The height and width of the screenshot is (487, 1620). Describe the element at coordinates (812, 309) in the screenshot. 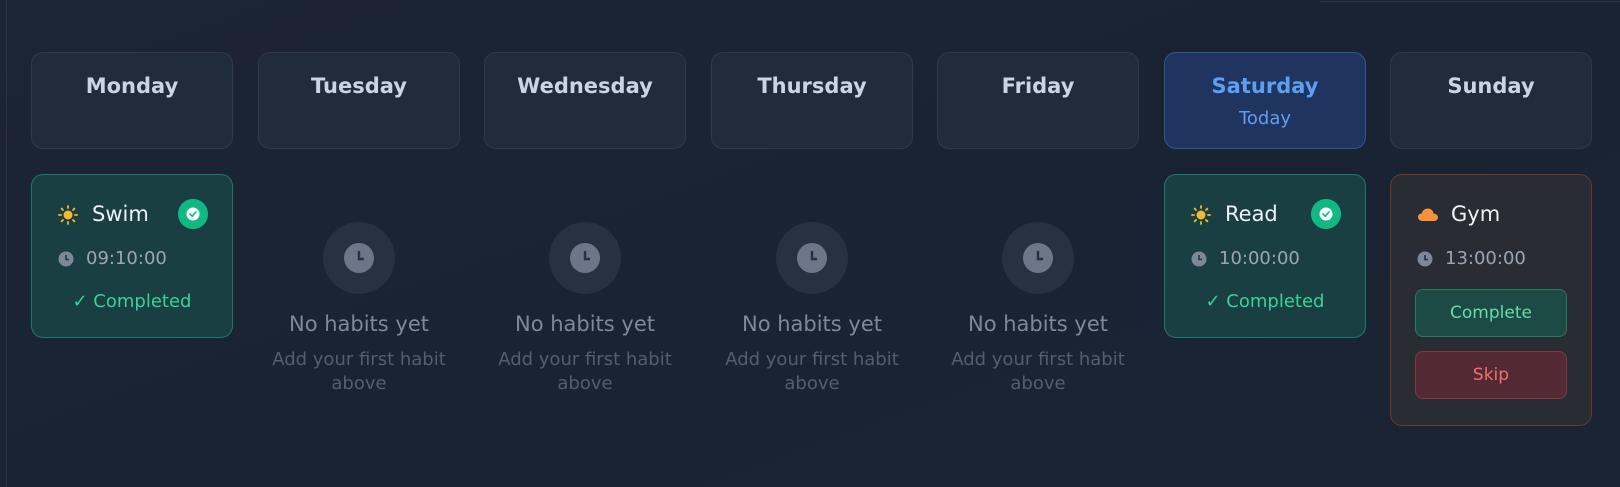

I see `empty-state-thursday: No habits yet Add your first habit above` at that location.